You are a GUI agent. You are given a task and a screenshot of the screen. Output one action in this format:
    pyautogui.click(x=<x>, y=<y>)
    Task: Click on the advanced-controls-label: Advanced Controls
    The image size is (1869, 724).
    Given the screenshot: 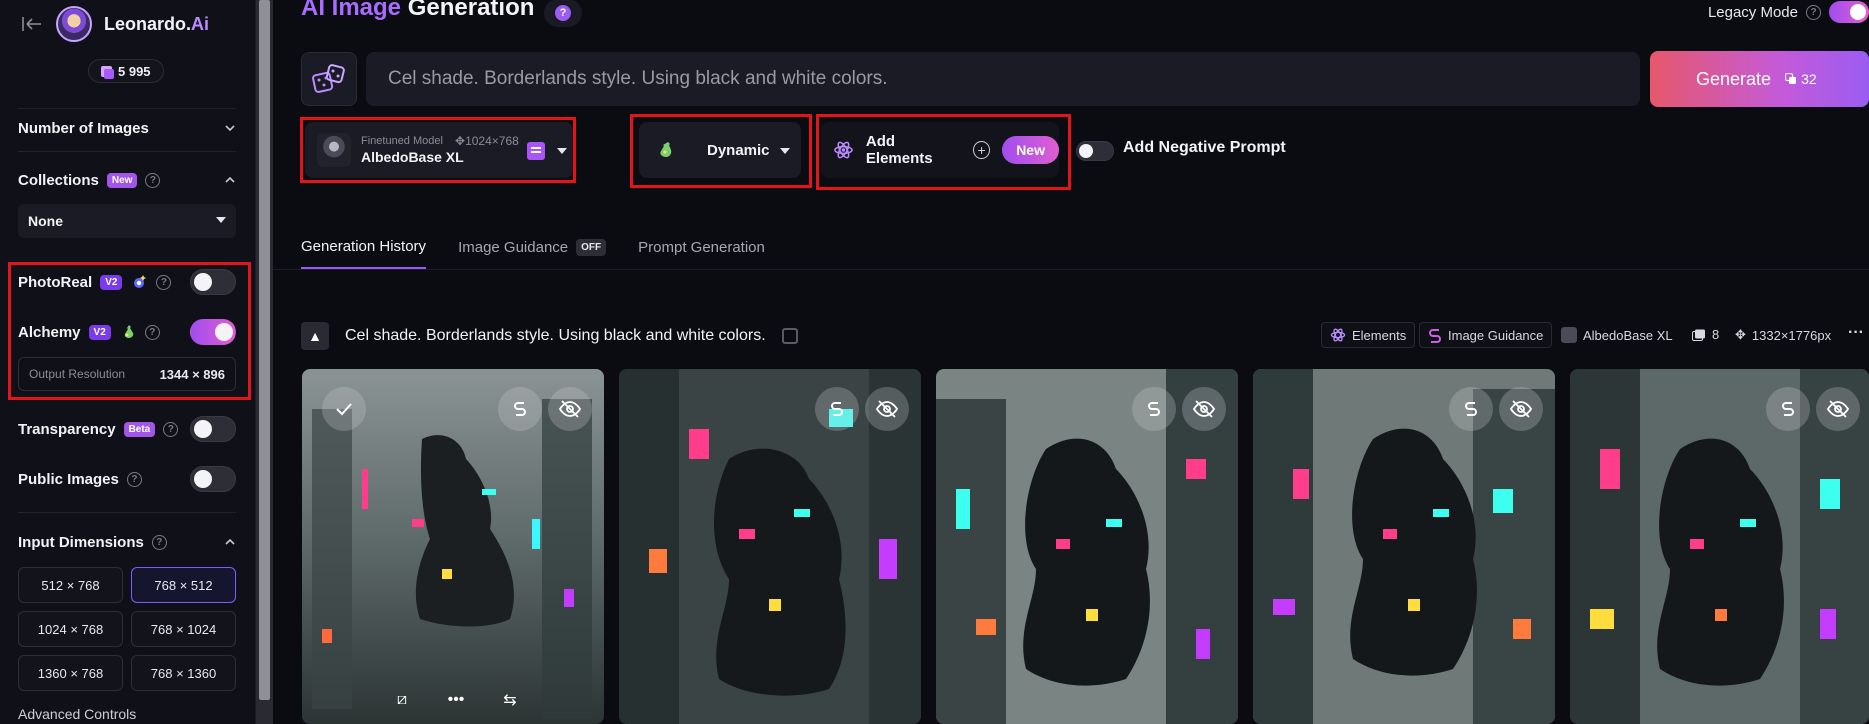 What is the action you would take?
    pyautogui.click(x=77, y=714)
    